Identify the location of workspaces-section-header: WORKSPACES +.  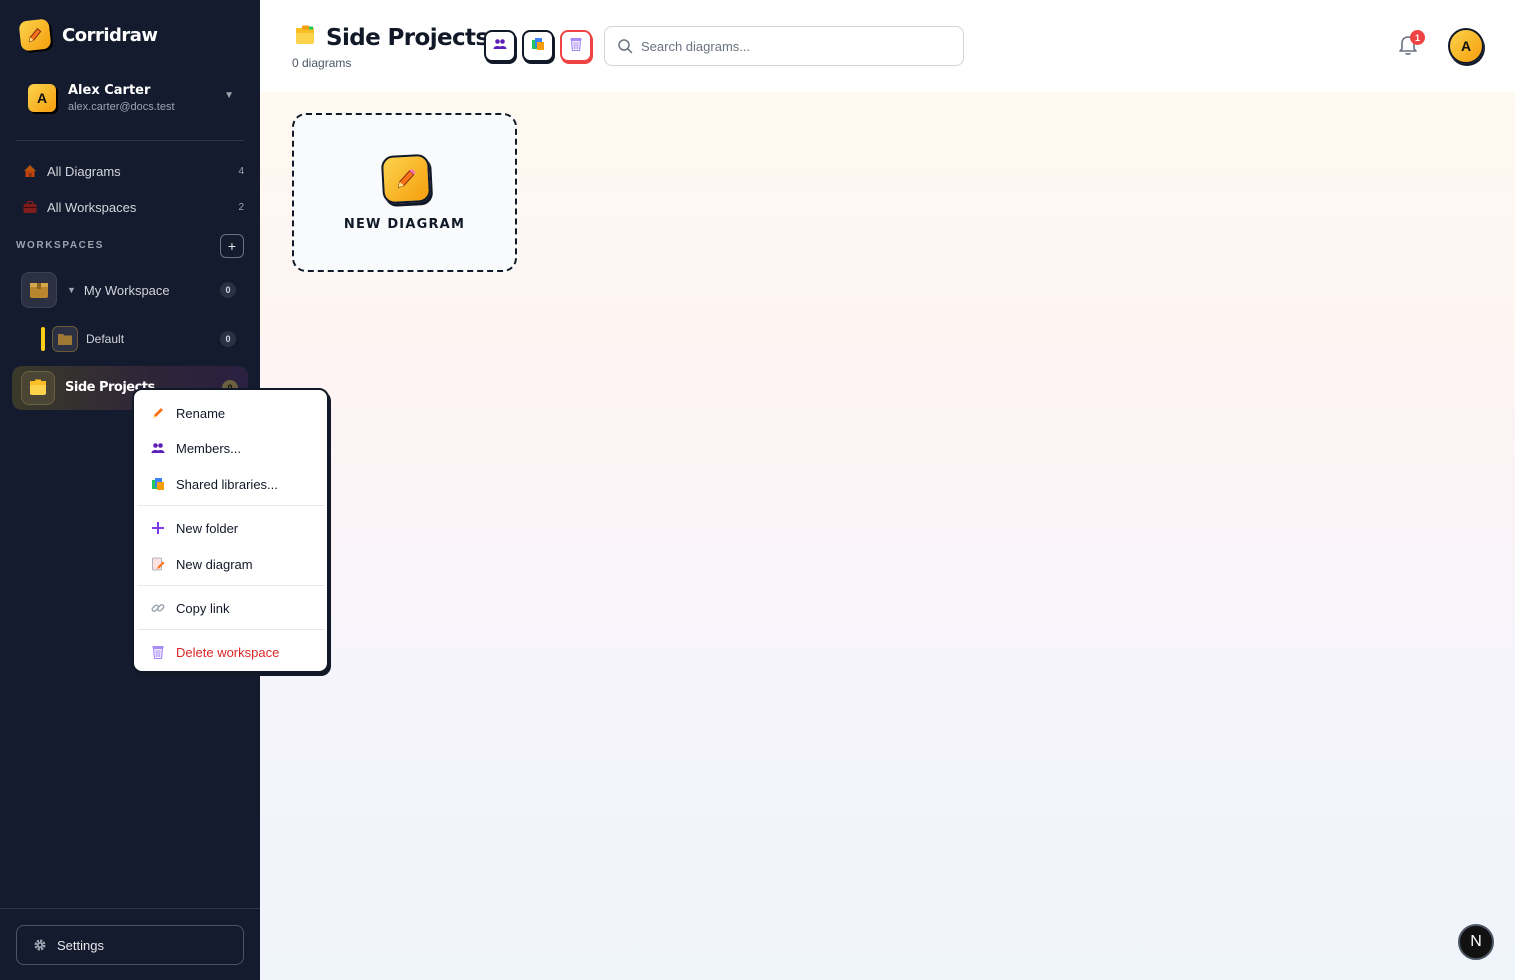
(130, 246).